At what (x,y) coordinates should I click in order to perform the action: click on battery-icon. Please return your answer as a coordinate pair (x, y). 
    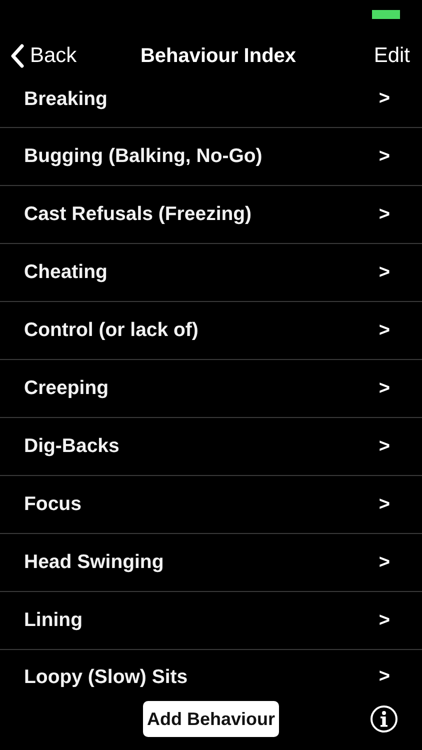
    Looking at the image, I should click on (386, 14).